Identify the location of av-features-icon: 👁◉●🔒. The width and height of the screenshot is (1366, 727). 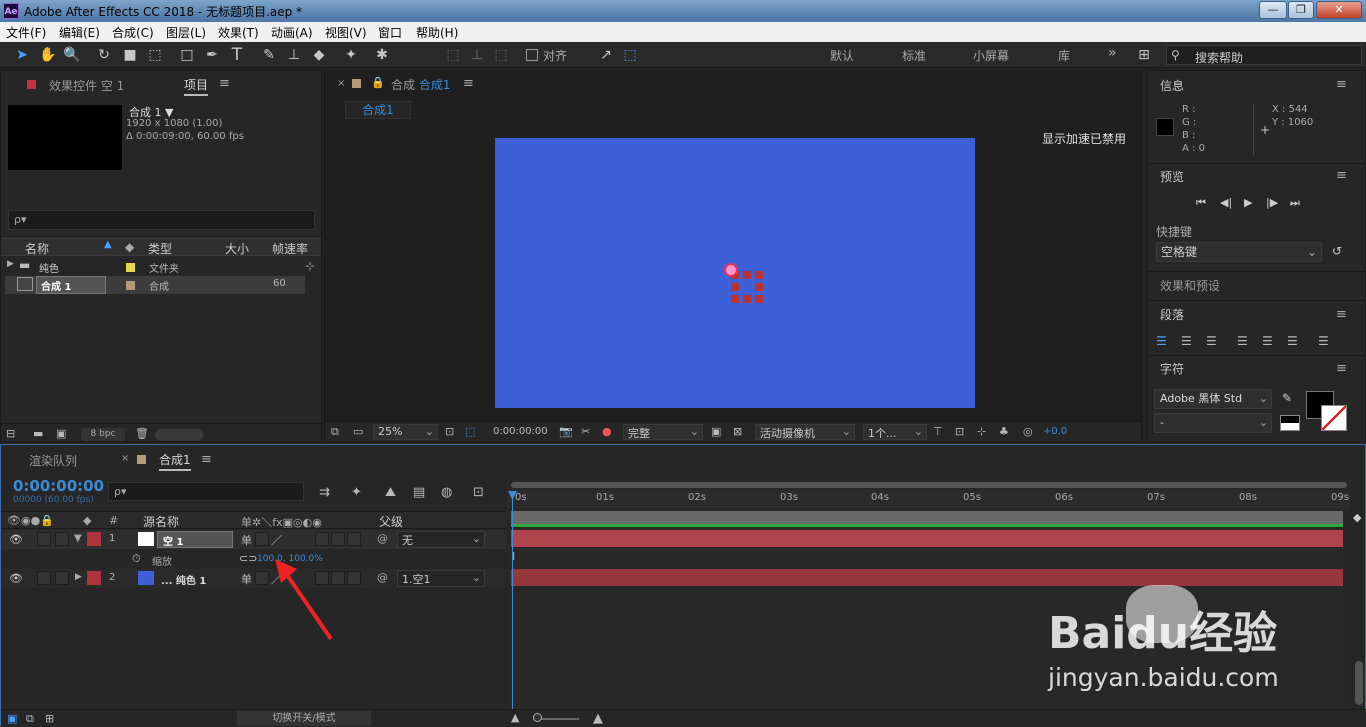
(30, 520).